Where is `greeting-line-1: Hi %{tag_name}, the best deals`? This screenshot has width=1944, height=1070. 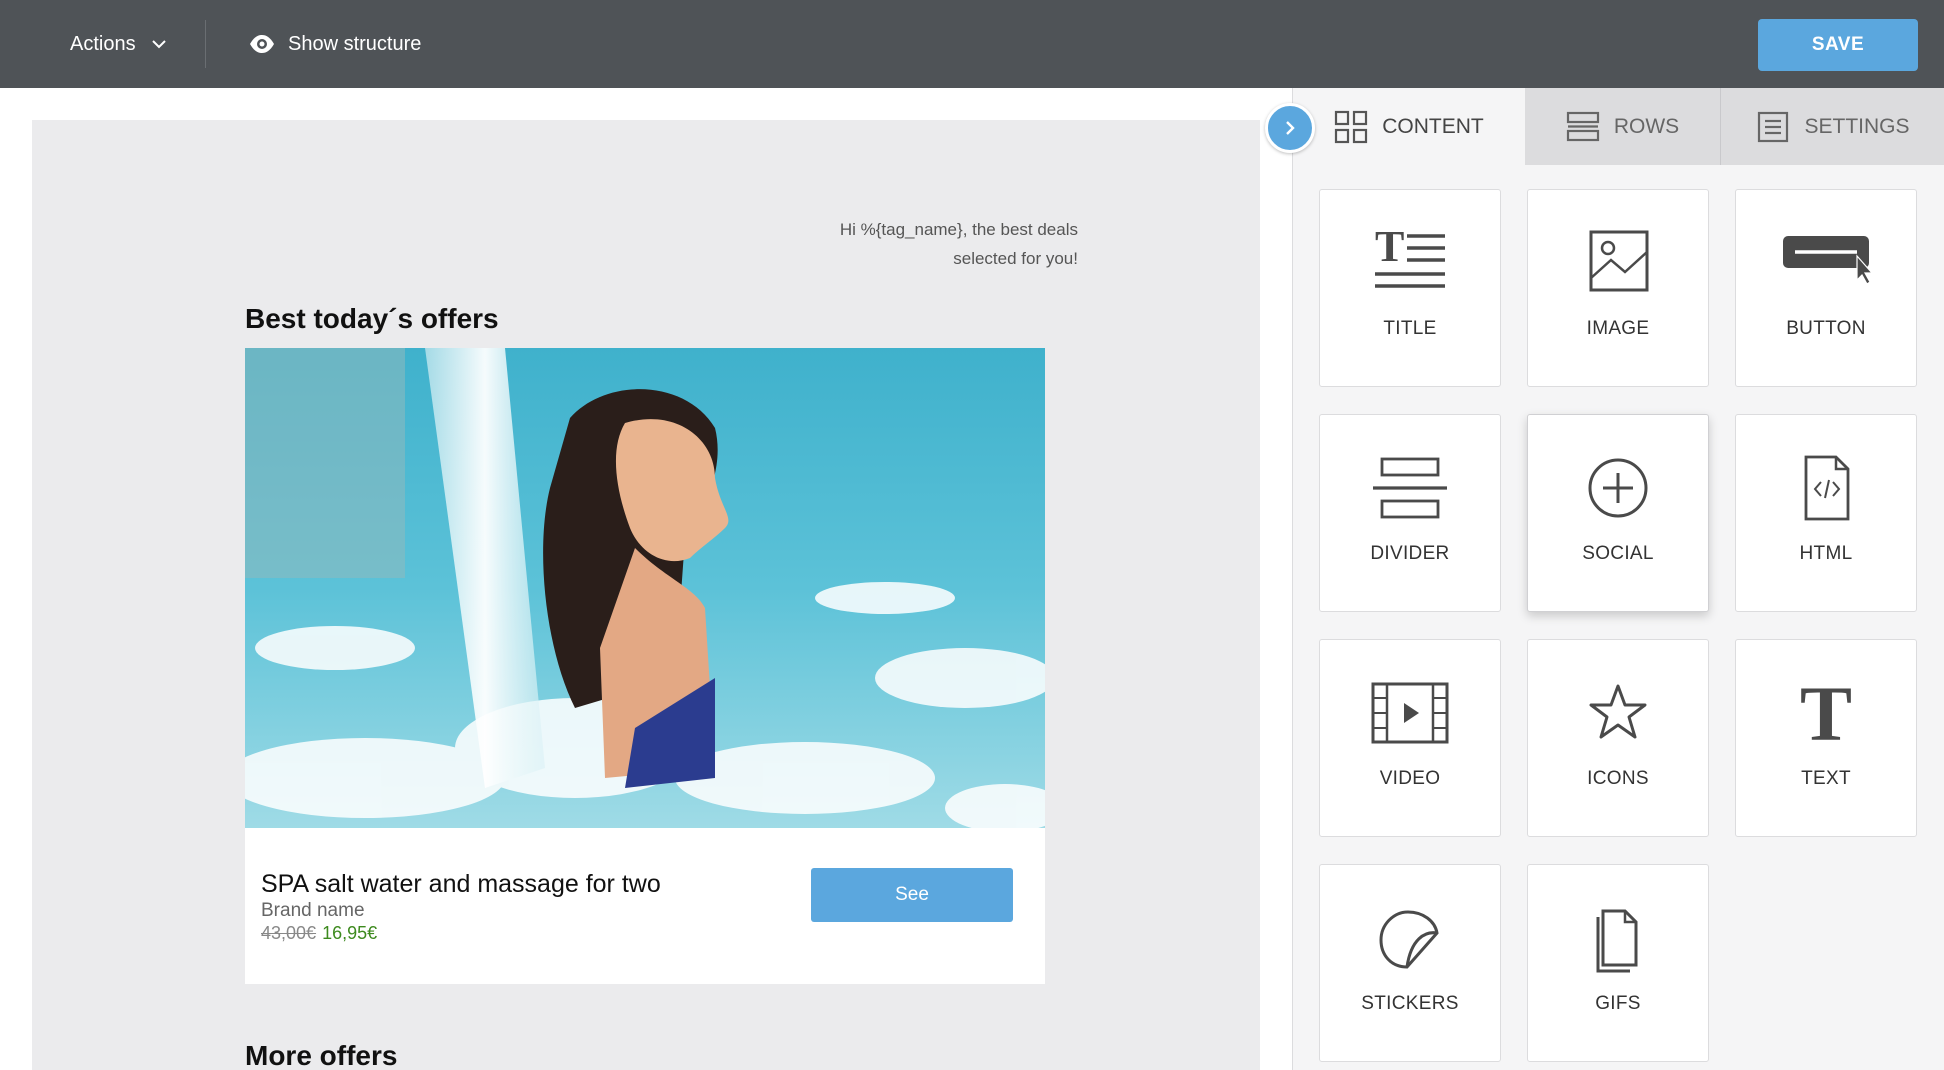
greeting-line-1: Hi %{tag_name}, the best deals is located at coordinates (958, 229).